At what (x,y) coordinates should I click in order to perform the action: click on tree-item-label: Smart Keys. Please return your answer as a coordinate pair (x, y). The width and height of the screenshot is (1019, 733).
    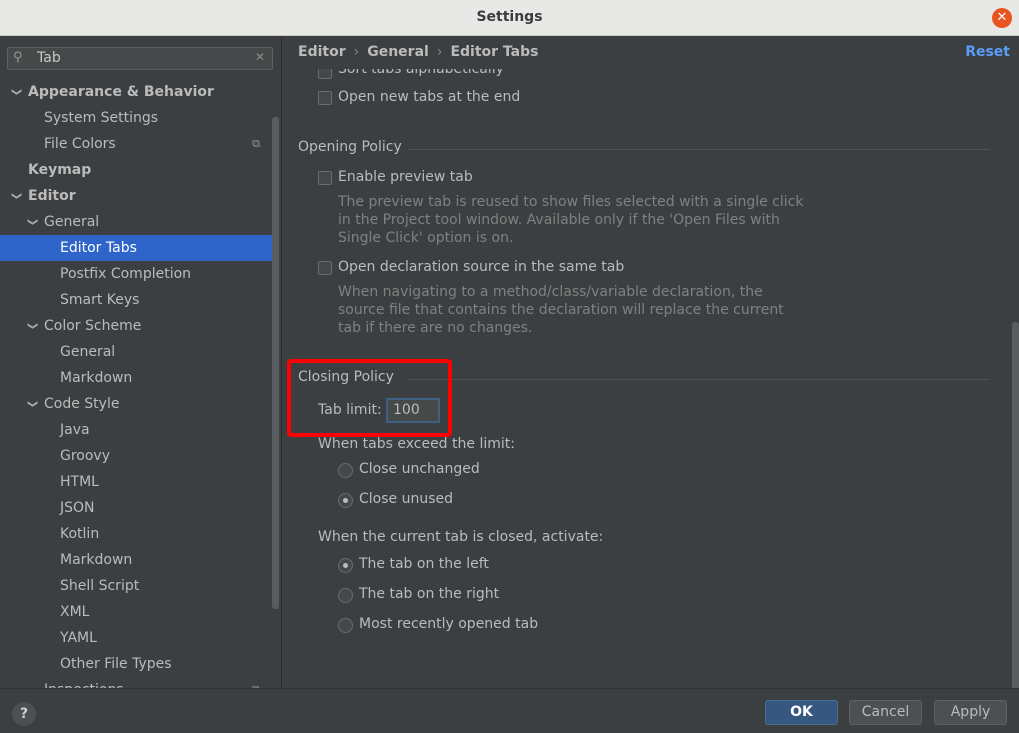
    Looking at the image, I should click on (100, 300).